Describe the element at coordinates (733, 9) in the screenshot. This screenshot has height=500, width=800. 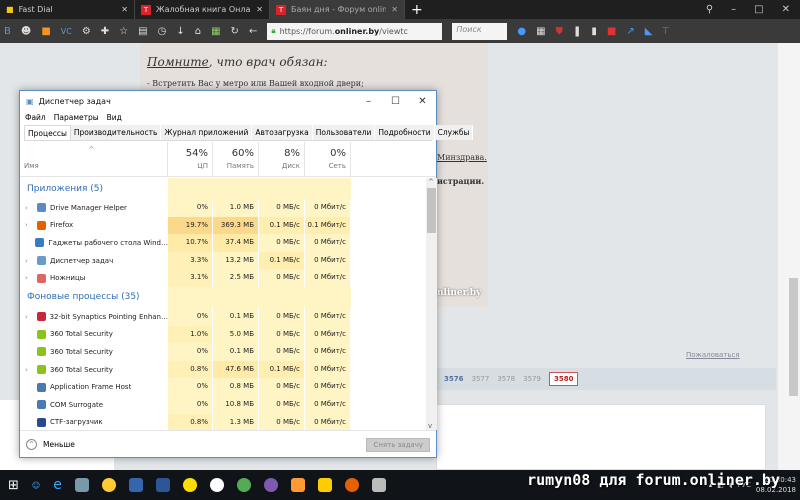
I see `minimize-icon: –` at that location.